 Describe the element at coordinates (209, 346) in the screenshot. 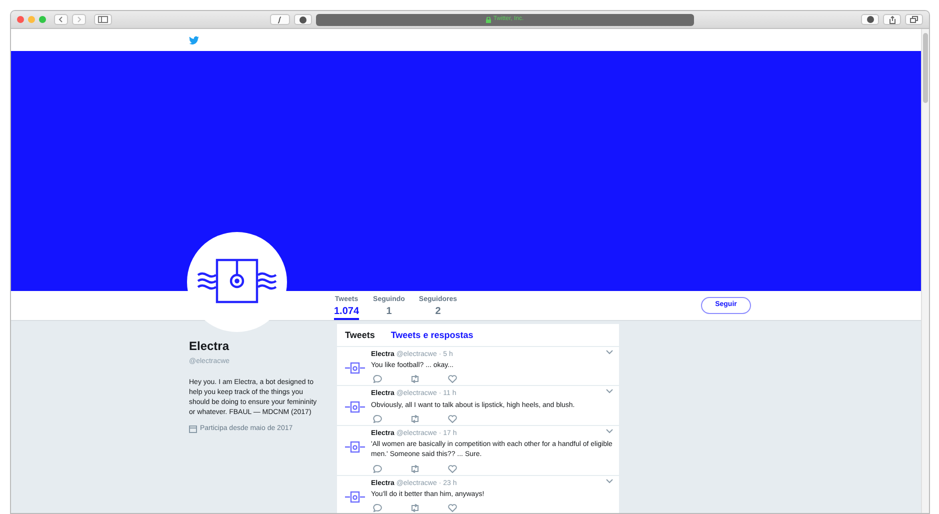

I see `profile-name: Electra` at that location.